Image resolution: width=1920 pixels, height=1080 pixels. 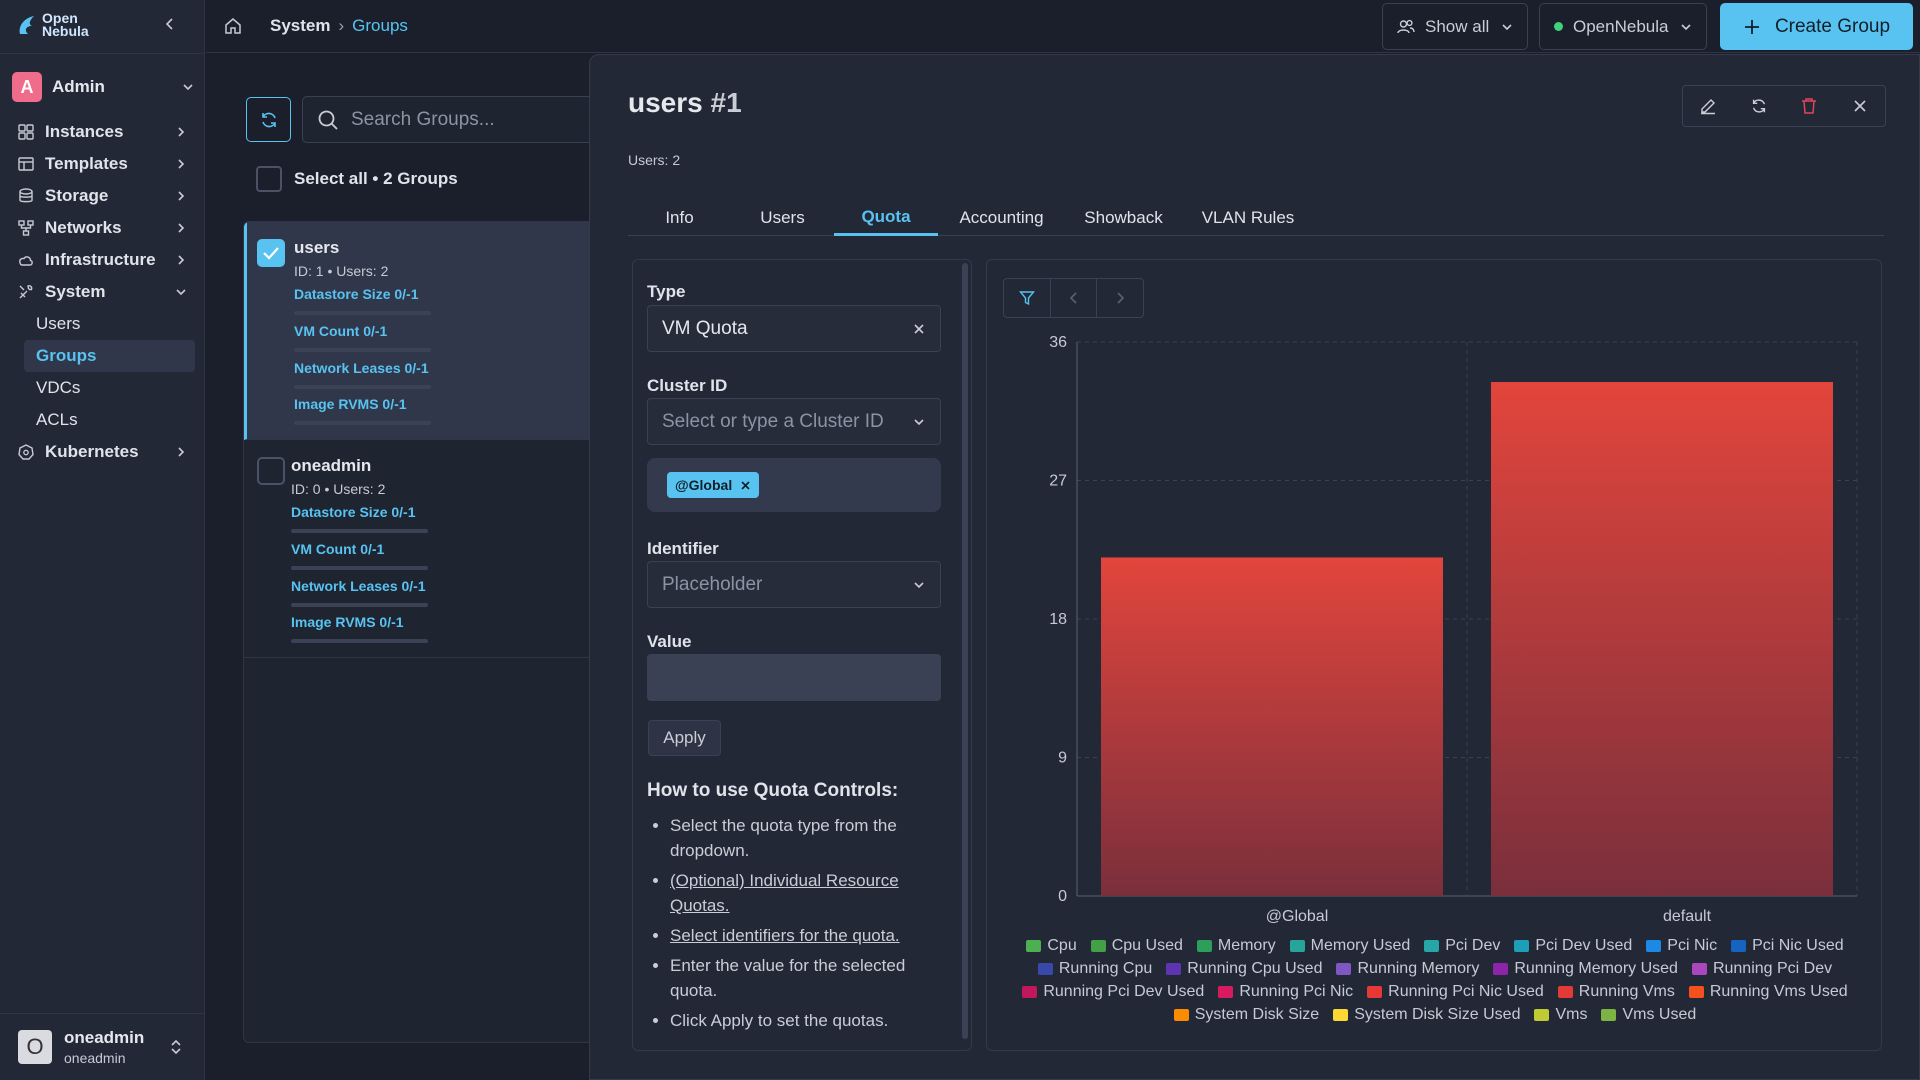 I want to click on filter-button, so click(x=1027, y=298).